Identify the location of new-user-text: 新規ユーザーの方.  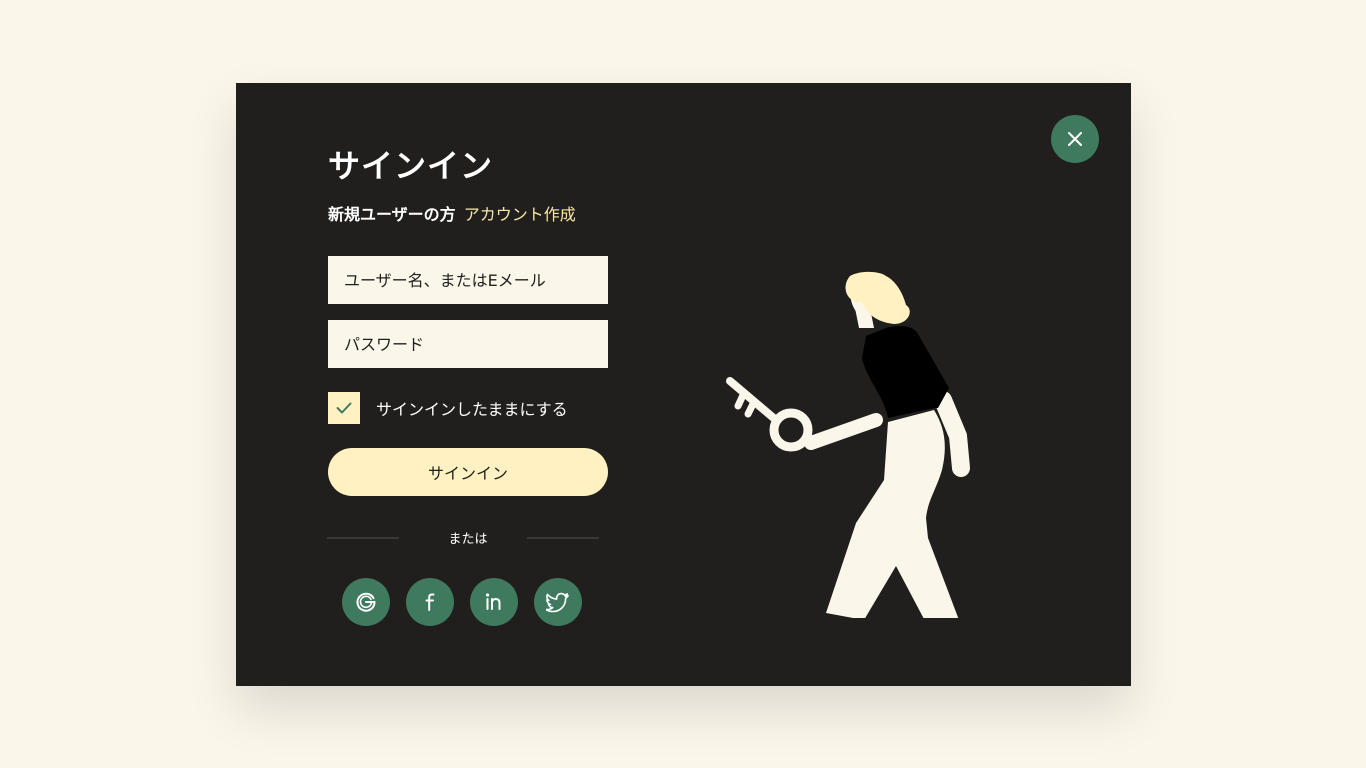
(392, 214).